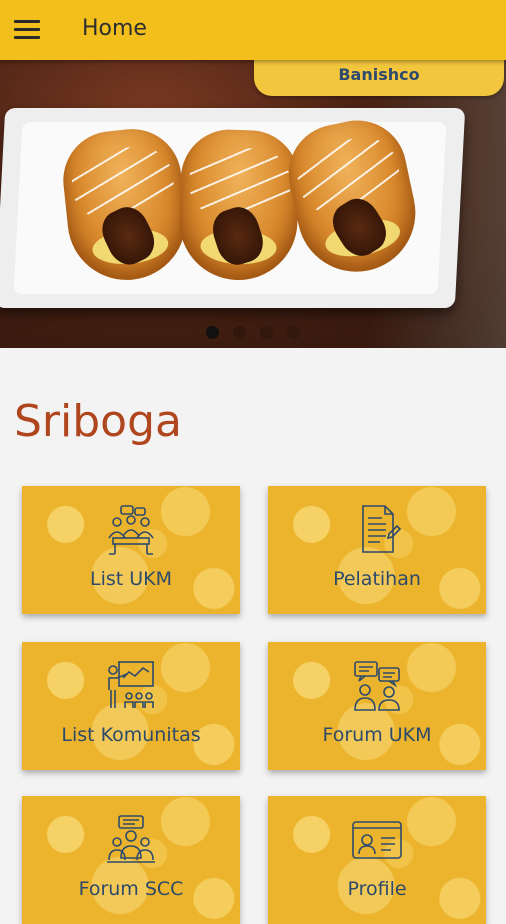 The width and height of the screenshot is (506, 924). I want to click on page-title: Home, so click(114, 28).